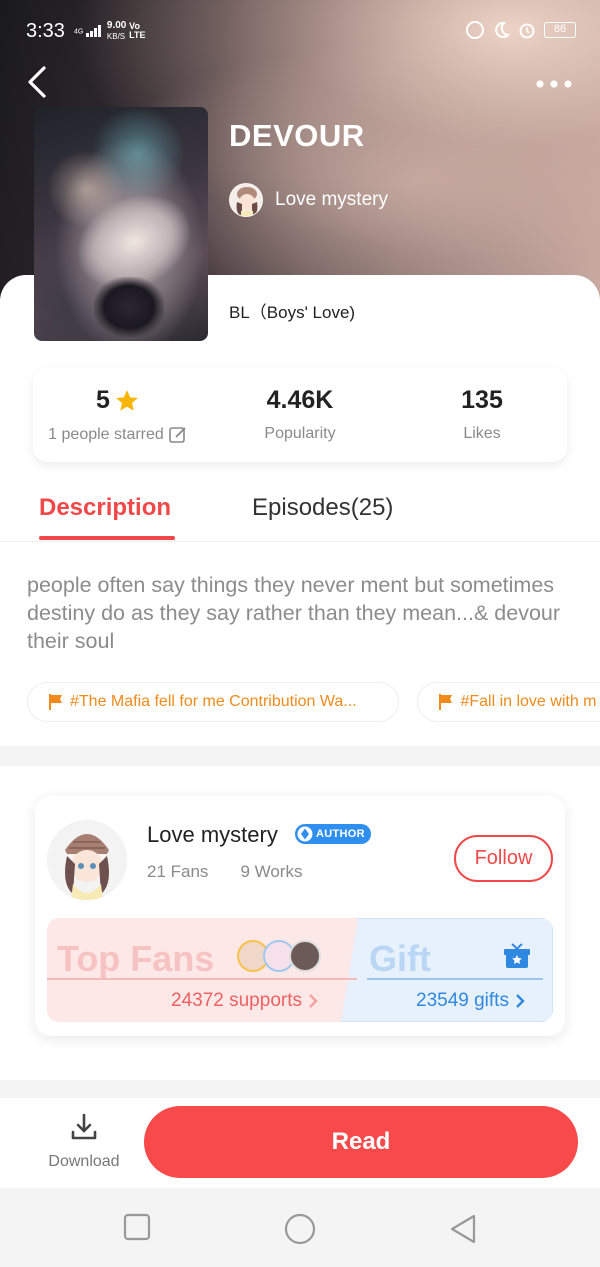  I want to click on recent-apps-icon, so click(137, 1227).